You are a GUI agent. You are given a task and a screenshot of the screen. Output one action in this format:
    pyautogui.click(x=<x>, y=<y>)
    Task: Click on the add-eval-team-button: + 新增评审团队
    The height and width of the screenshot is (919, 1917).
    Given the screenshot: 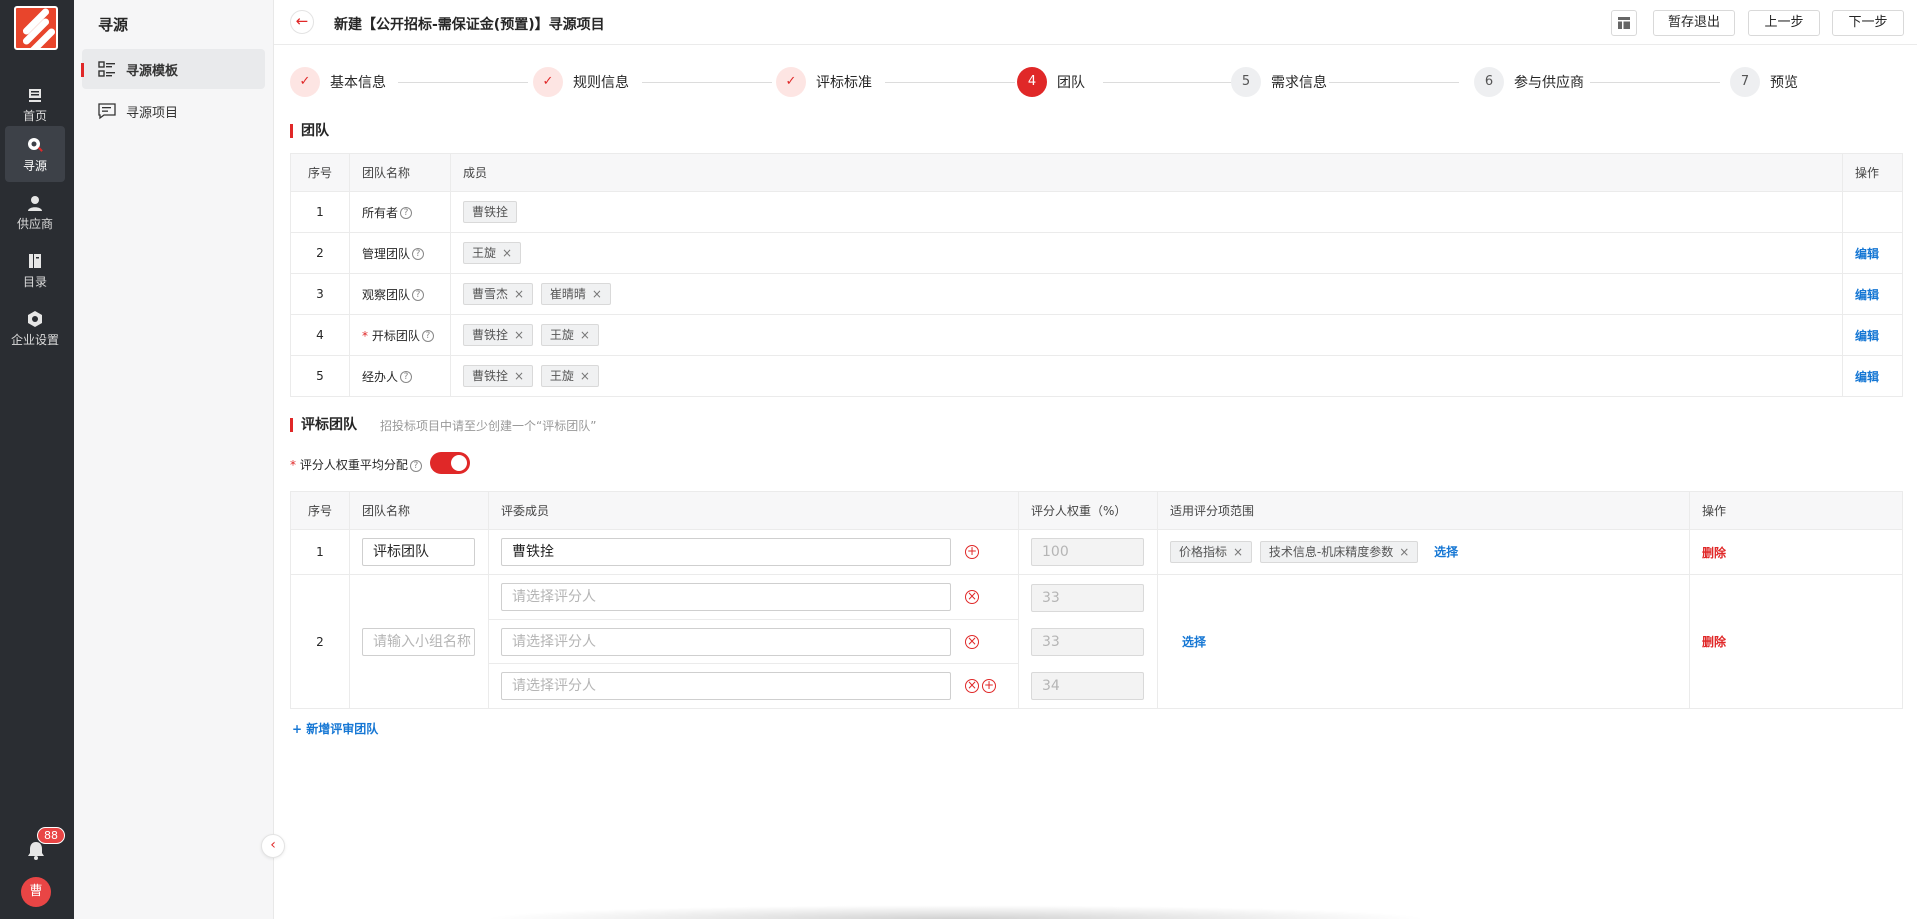 What is the action you would take?
    pyautogui.click(x=335, y=728)
    